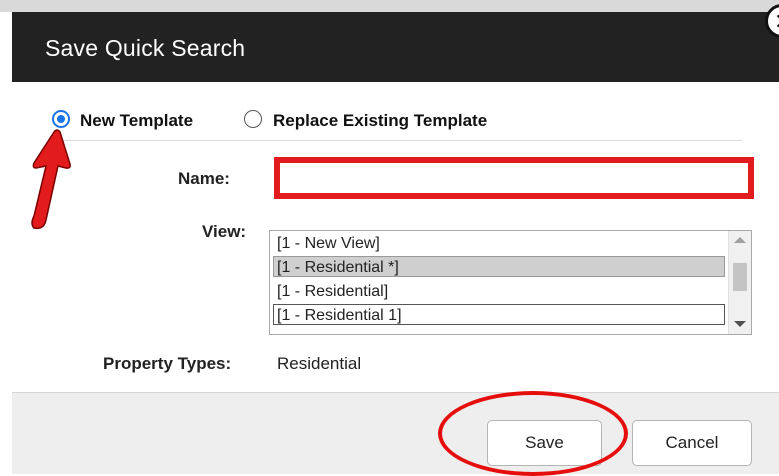  I want to click on template-mode-group: New Template Replace Existing Template, so click(397, 122).